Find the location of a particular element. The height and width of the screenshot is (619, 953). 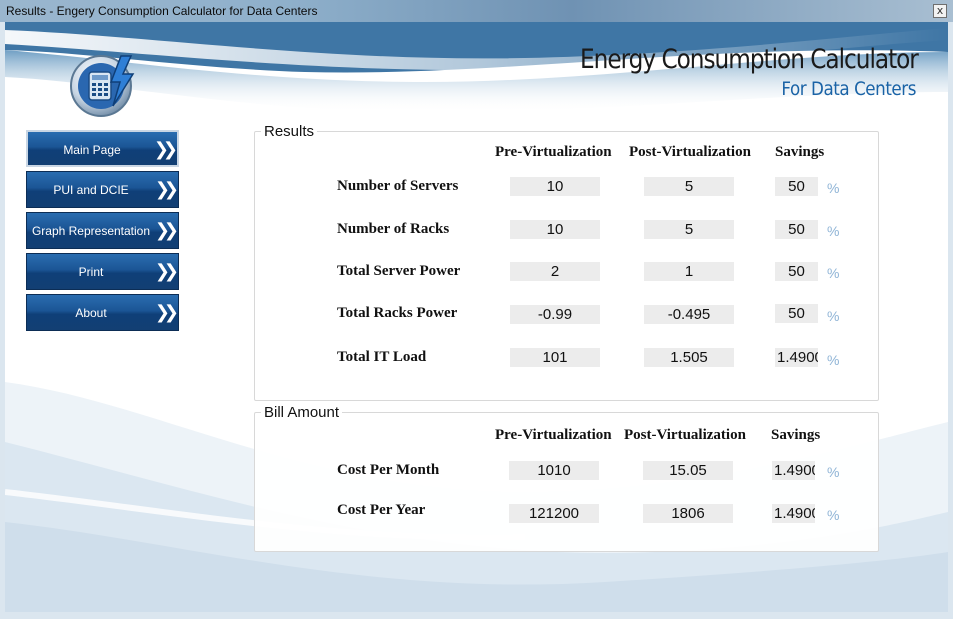

pre-number-of-servers: 10 is located at coordinates (555, 186).